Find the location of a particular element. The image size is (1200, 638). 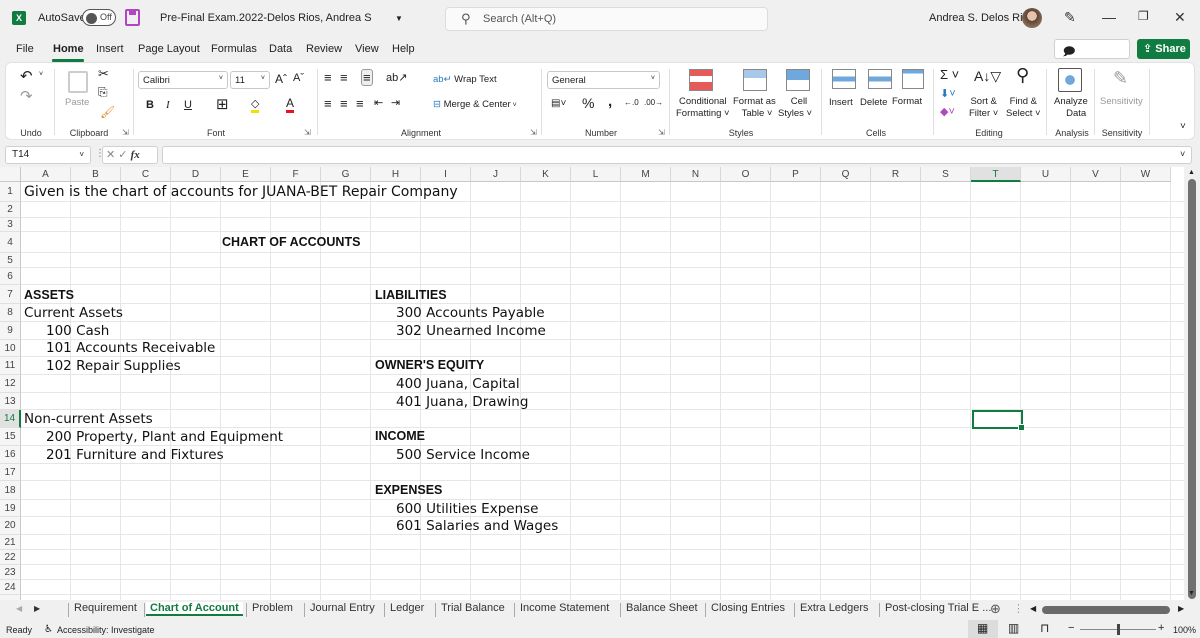

delete-cells-icon is located at coordinates (880, 79).